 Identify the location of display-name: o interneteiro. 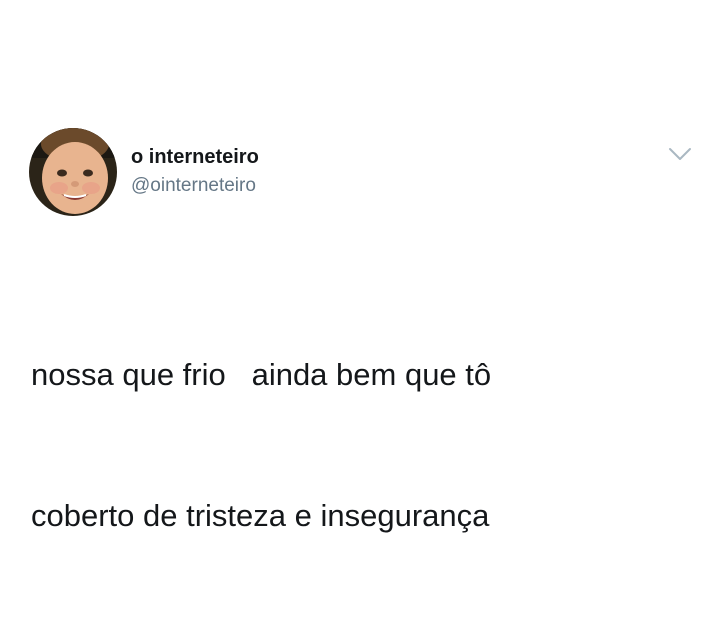
(195, 157).